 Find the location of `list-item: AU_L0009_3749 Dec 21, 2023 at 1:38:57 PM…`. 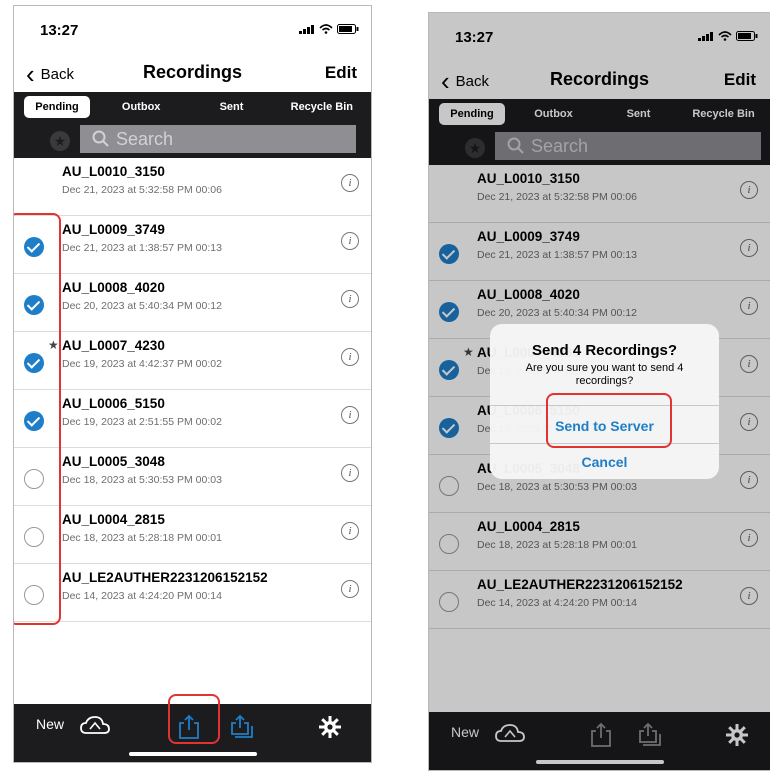

list-item: AU_L0009_3749 Dec 21, 2023 at 1:38:57 PM… is located at coordinates (192, 245).